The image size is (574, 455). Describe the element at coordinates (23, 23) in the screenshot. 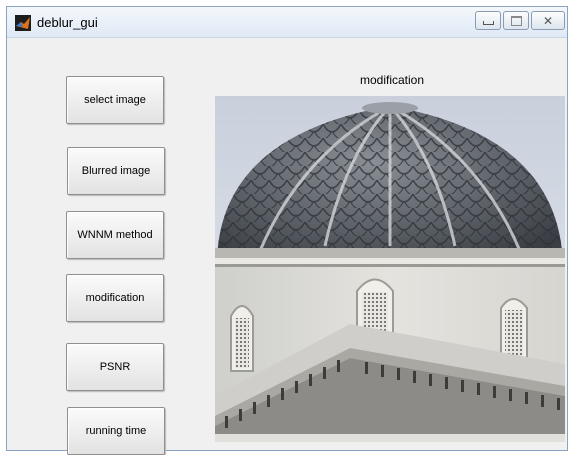

I see `matlab-logo-icon` at that location.